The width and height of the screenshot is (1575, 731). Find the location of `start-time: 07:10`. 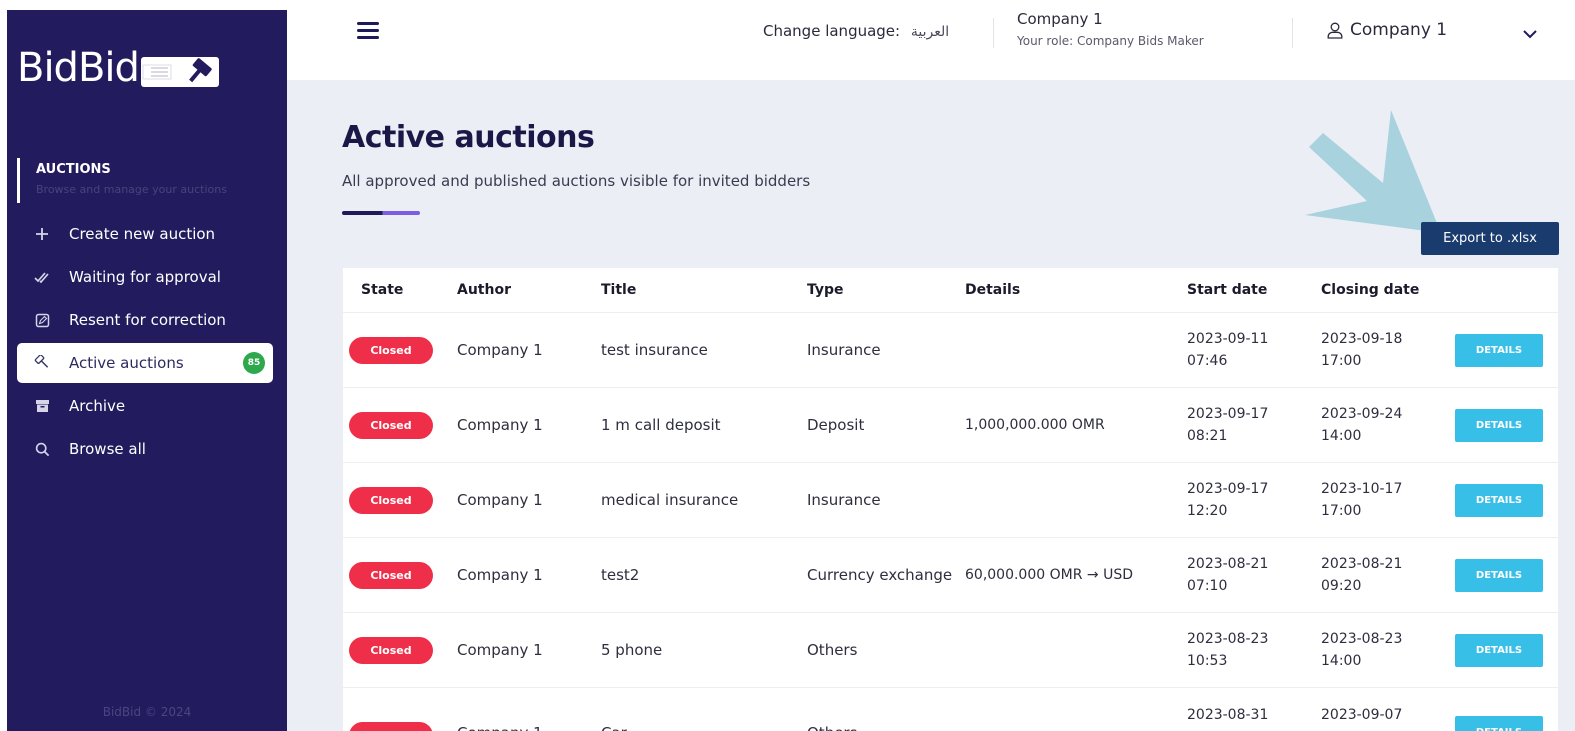

start-time: 07:10 is located at coordinates (1207, 586).